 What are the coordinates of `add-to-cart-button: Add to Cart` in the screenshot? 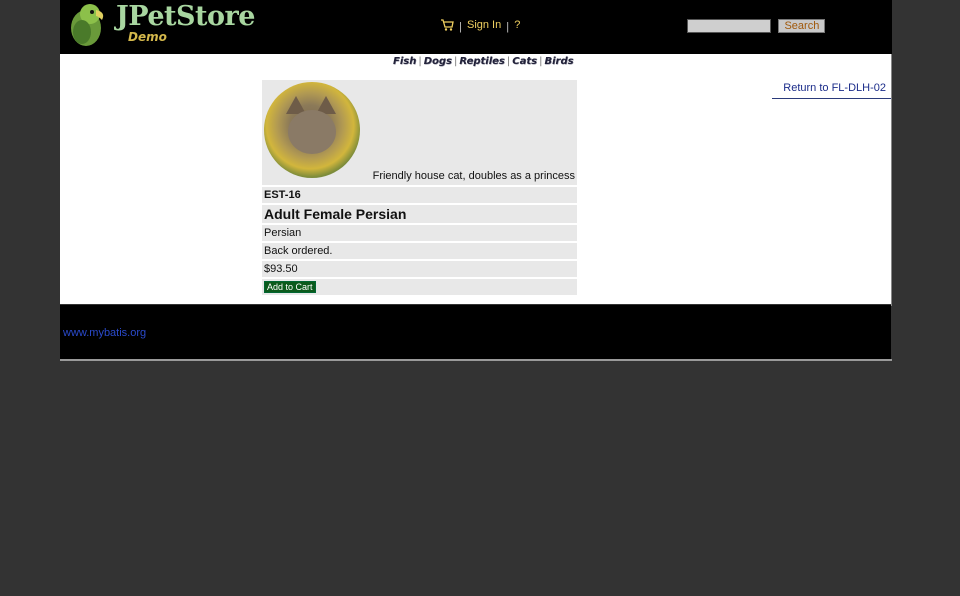 It's located at (290, 287).